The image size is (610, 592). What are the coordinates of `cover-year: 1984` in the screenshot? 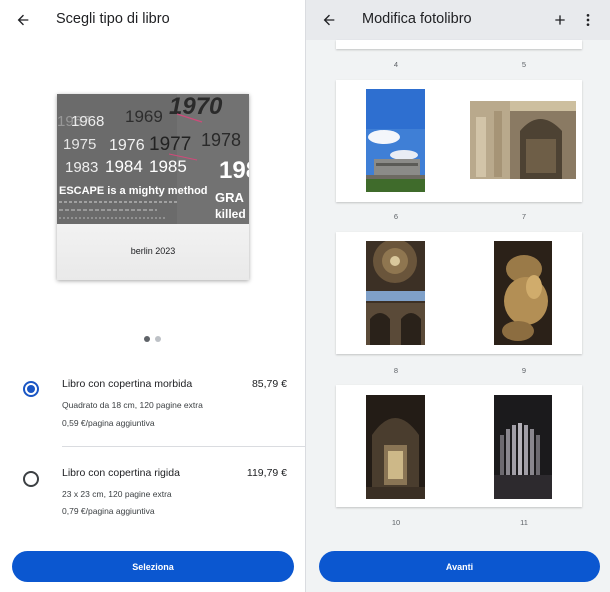 It's located at (124, 166).